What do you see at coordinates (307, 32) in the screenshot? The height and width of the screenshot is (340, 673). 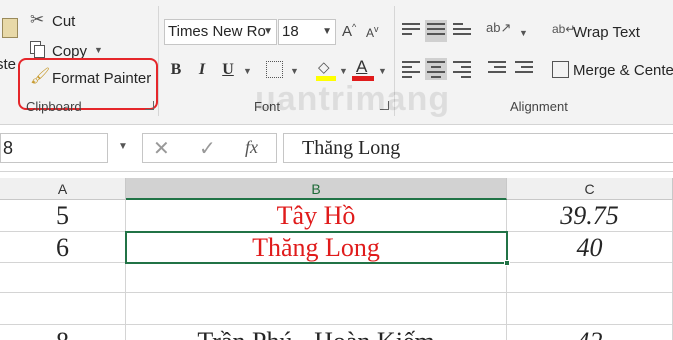 I see `font-size-select: 18 ▼` at bounding box center [307, 32].